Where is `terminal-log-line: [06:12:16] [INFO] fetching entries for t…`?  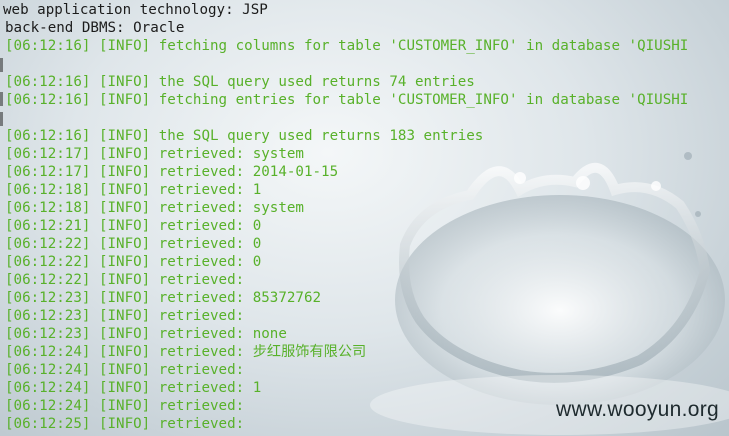 terminal-log-line: [06:12:16] [INFO] fetching entries for t… is located at coordinates (347, 100).